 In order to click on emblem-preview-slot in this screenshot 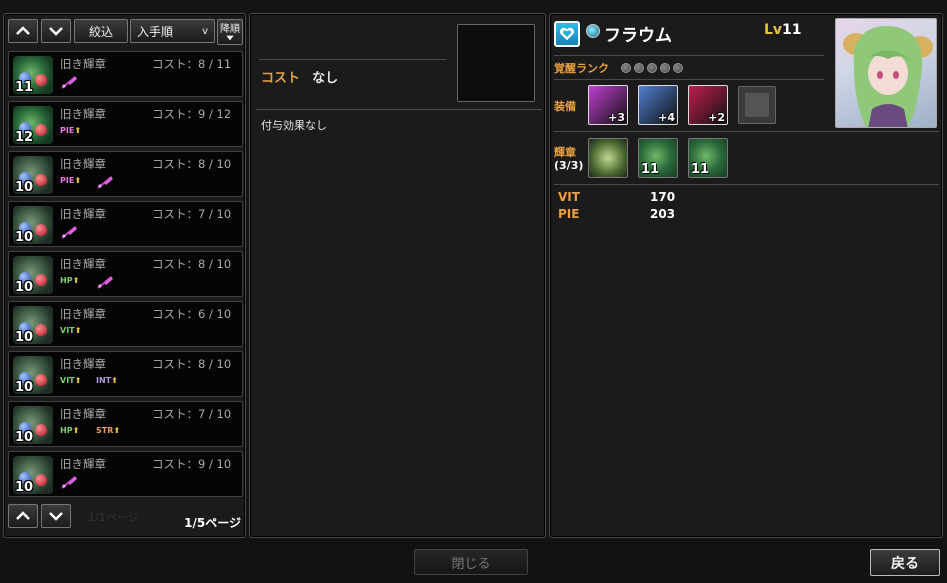, I will do `click(496, 63)`.